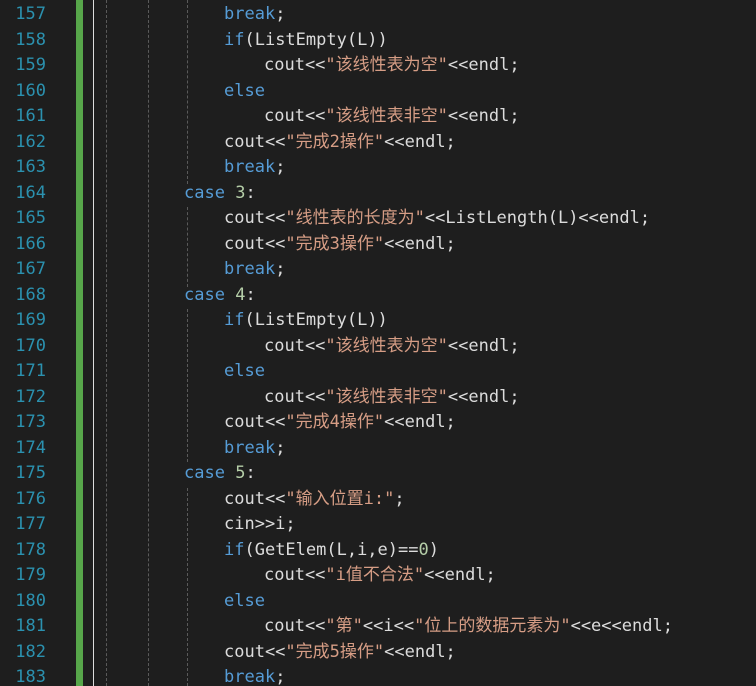 The image size is (756, 686). Describe the element at coordinates (335, 651) in the screenshot. I see `string-token: "完成5操作"` at that location.